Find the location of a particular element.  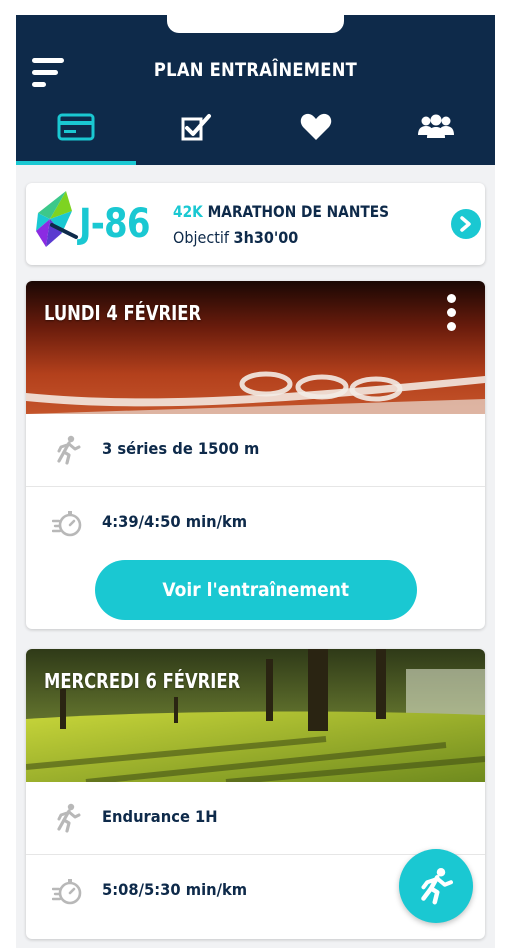

days-remaining: J-86 is located at coordinates (115, 224).